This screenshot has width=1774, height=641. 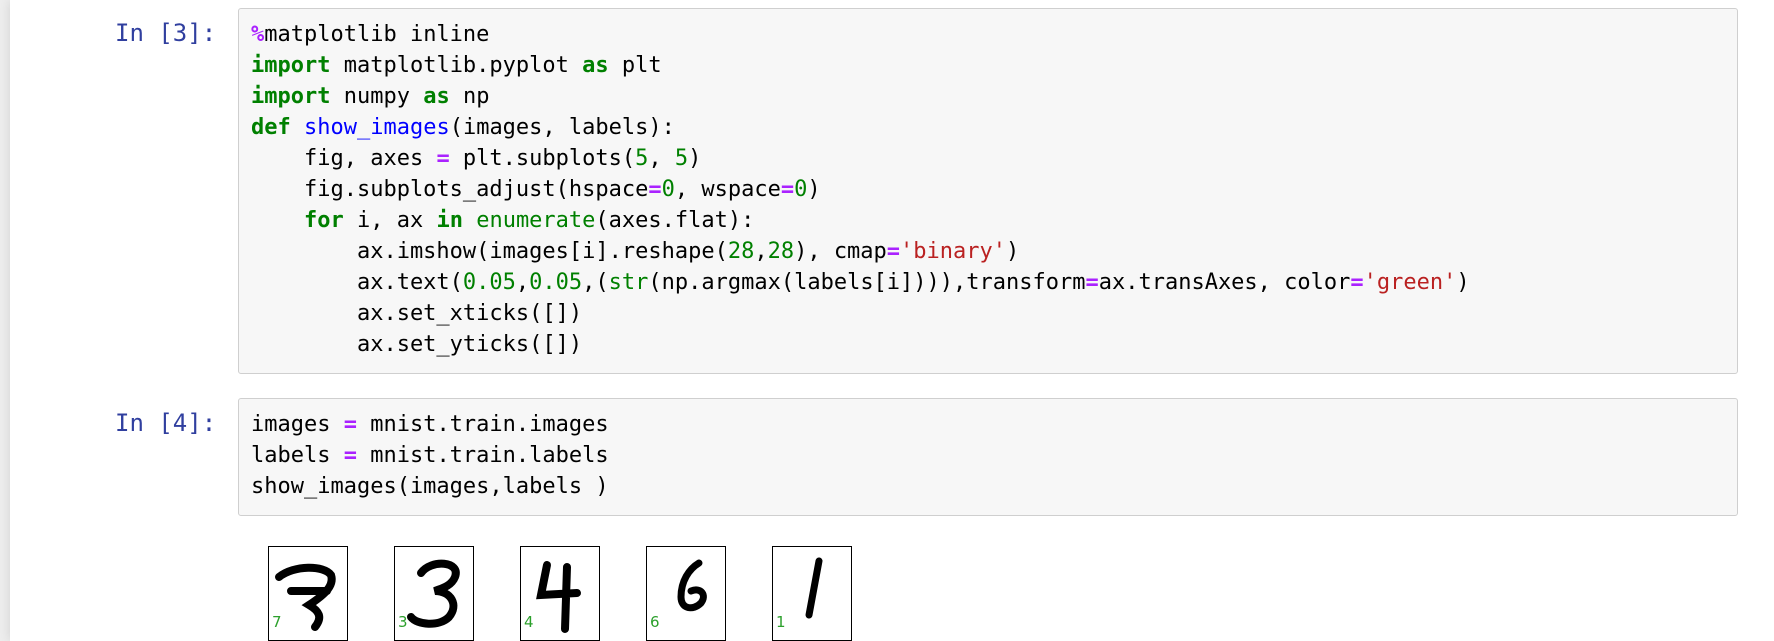 What do you see at coordinates (560, 593) in the screenshot?
I see `digit-image: 4` at bounding box center [560, 593].